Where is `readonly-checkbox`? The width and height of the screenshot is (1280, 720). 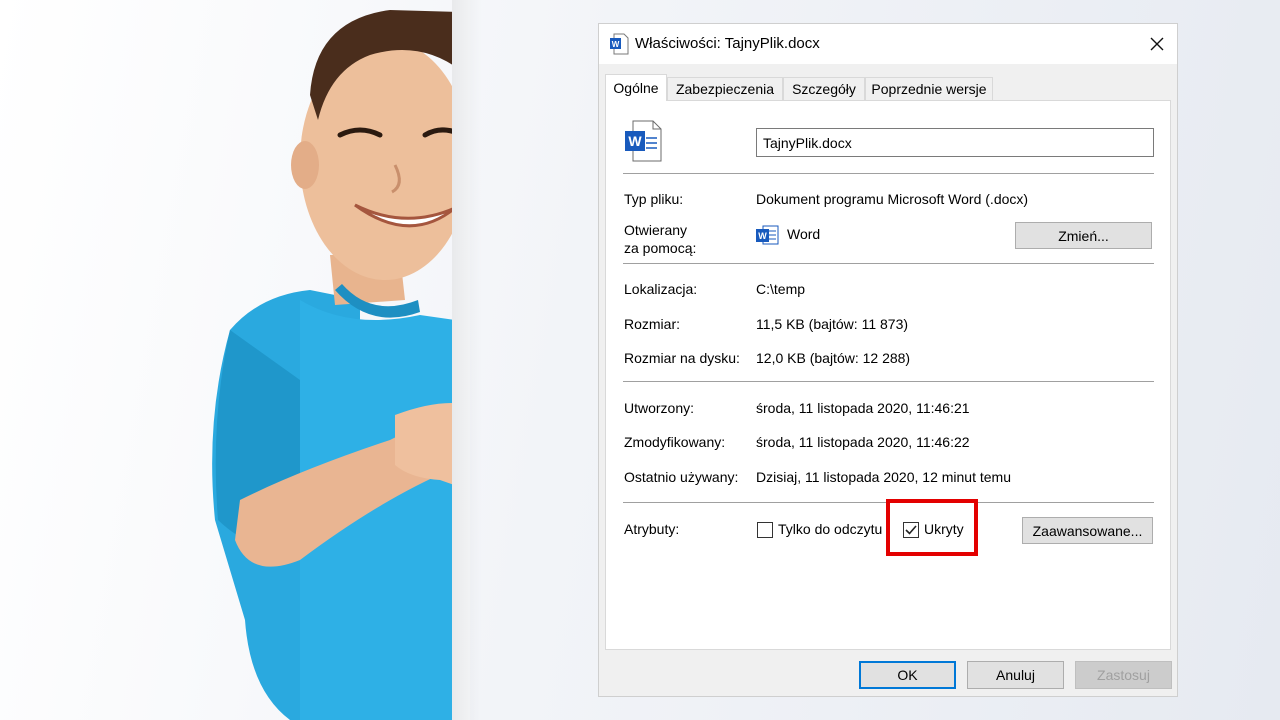
readonly-checkbox is located at coordinates (765, 530).